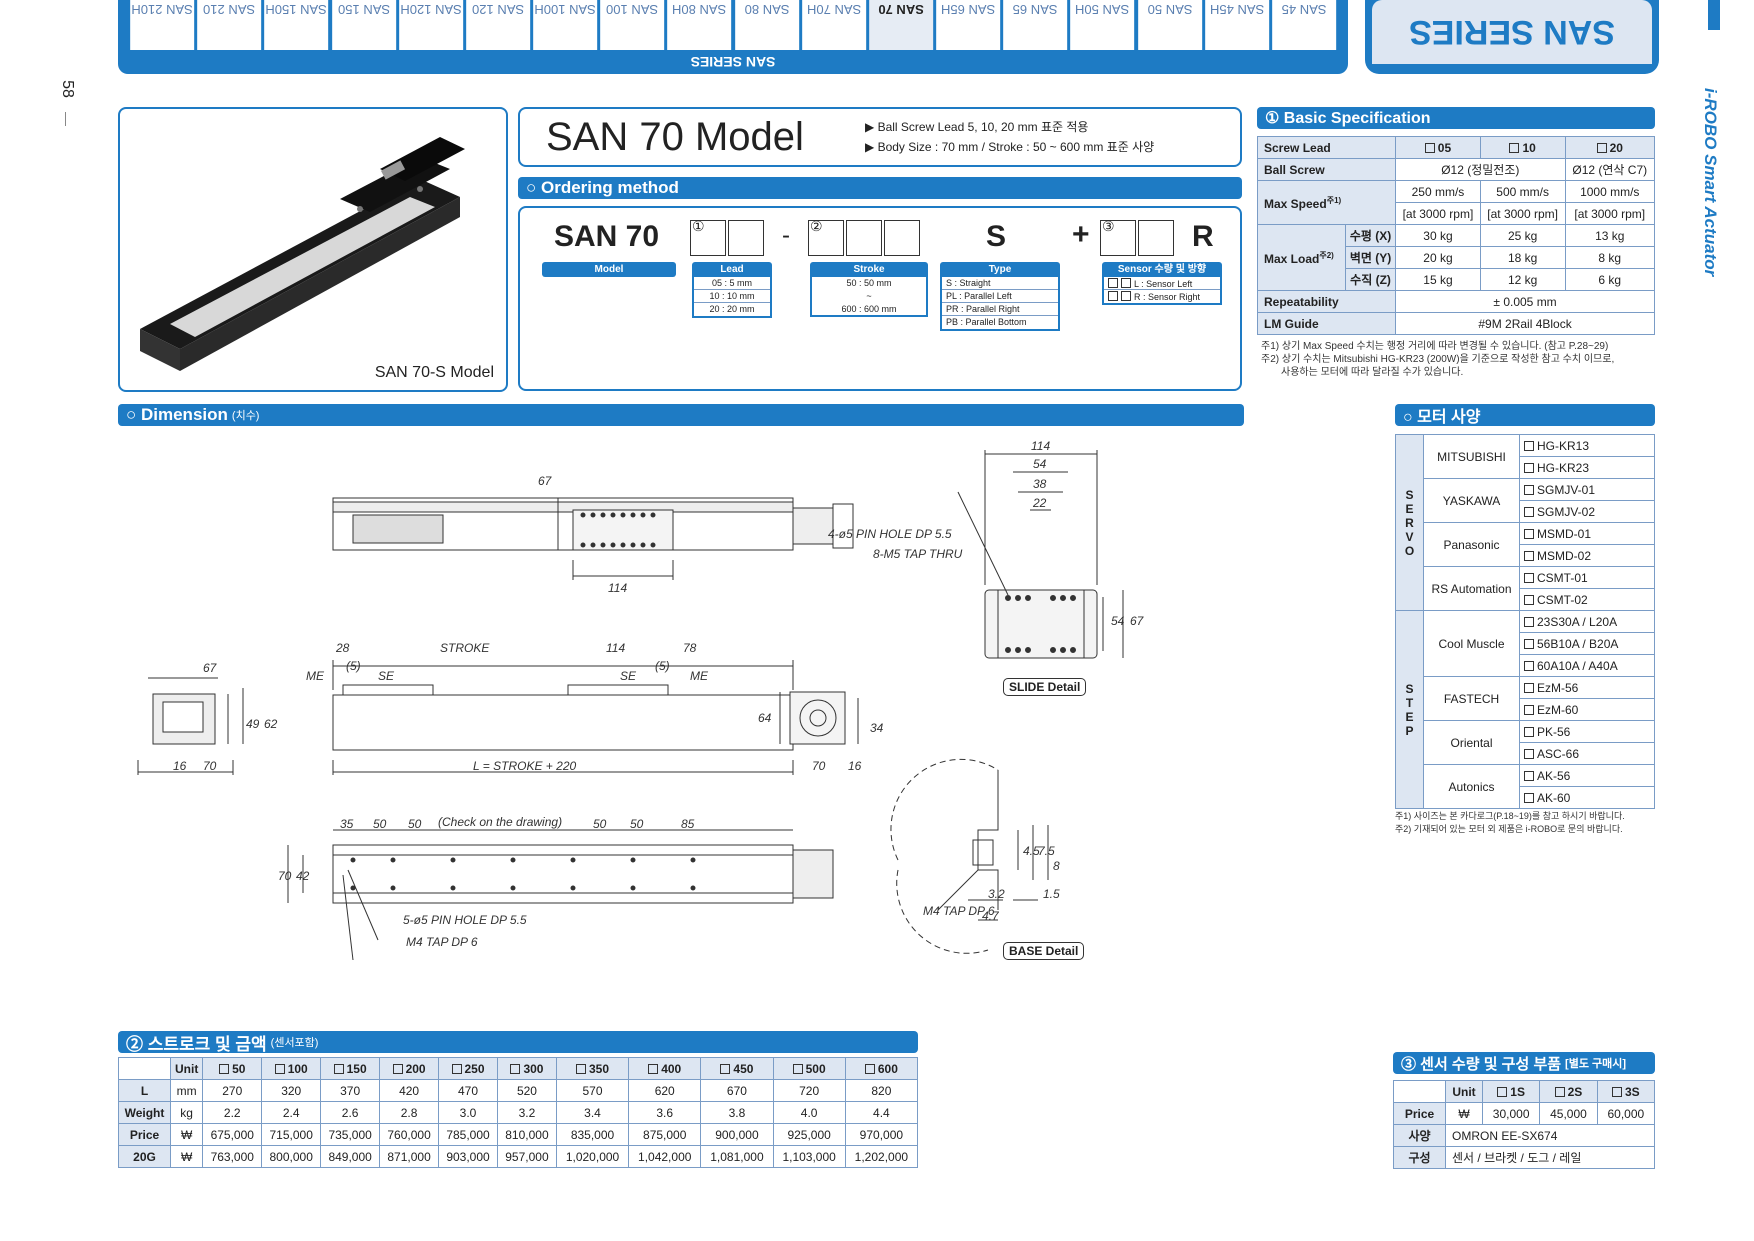  I want to click on ball-screw-label: Ball Screw, so click(1326, 169).